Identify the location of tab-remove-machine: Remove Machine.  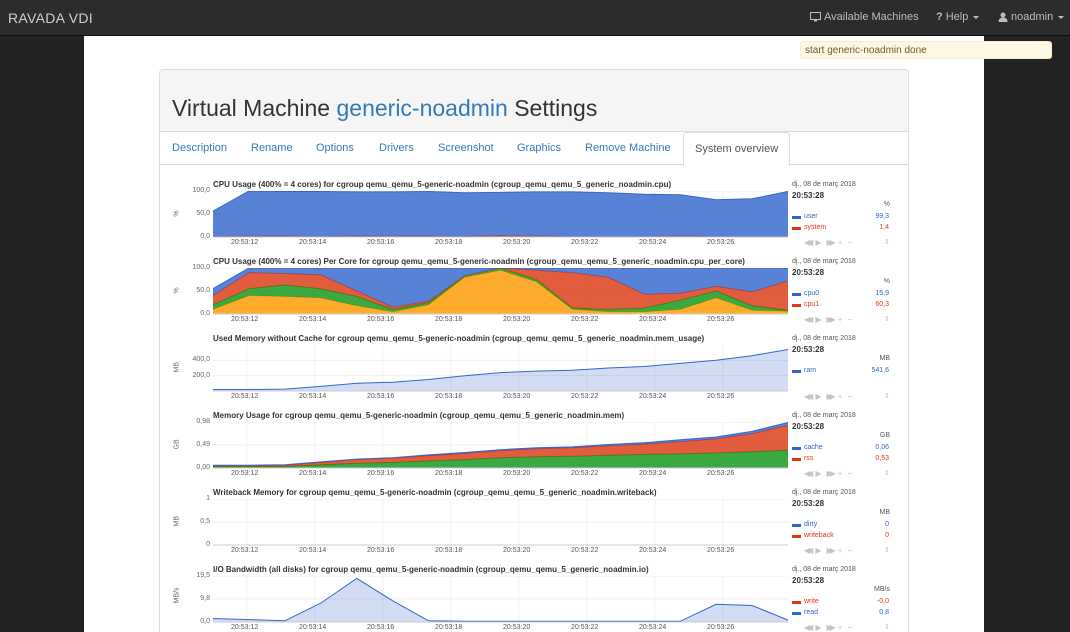
(628, 148).